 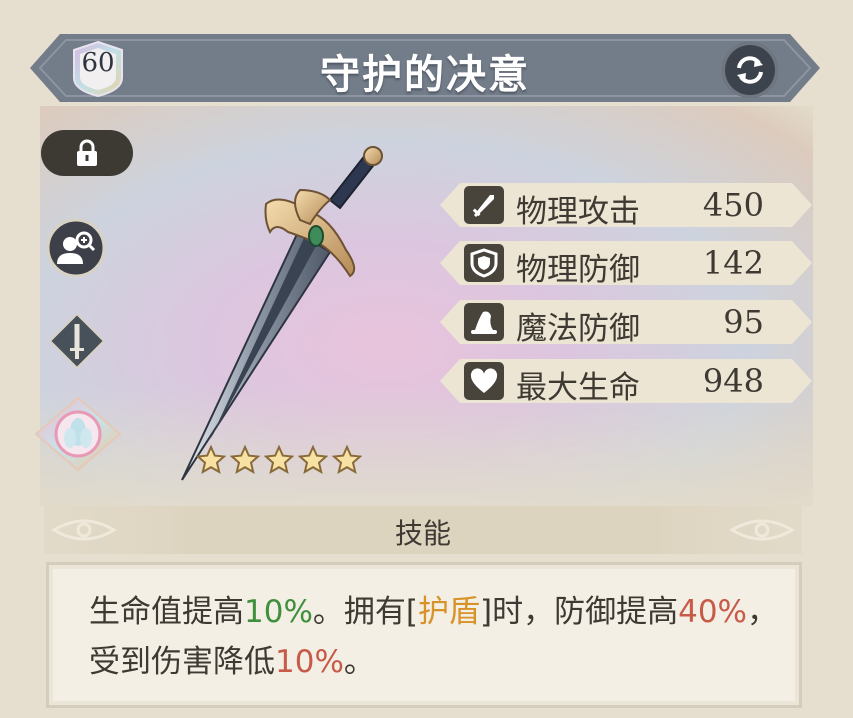 What do you see at coordinates (733, 205) in the screenshot?
I see `stat-value: 450` at bounding box center [733, 205].